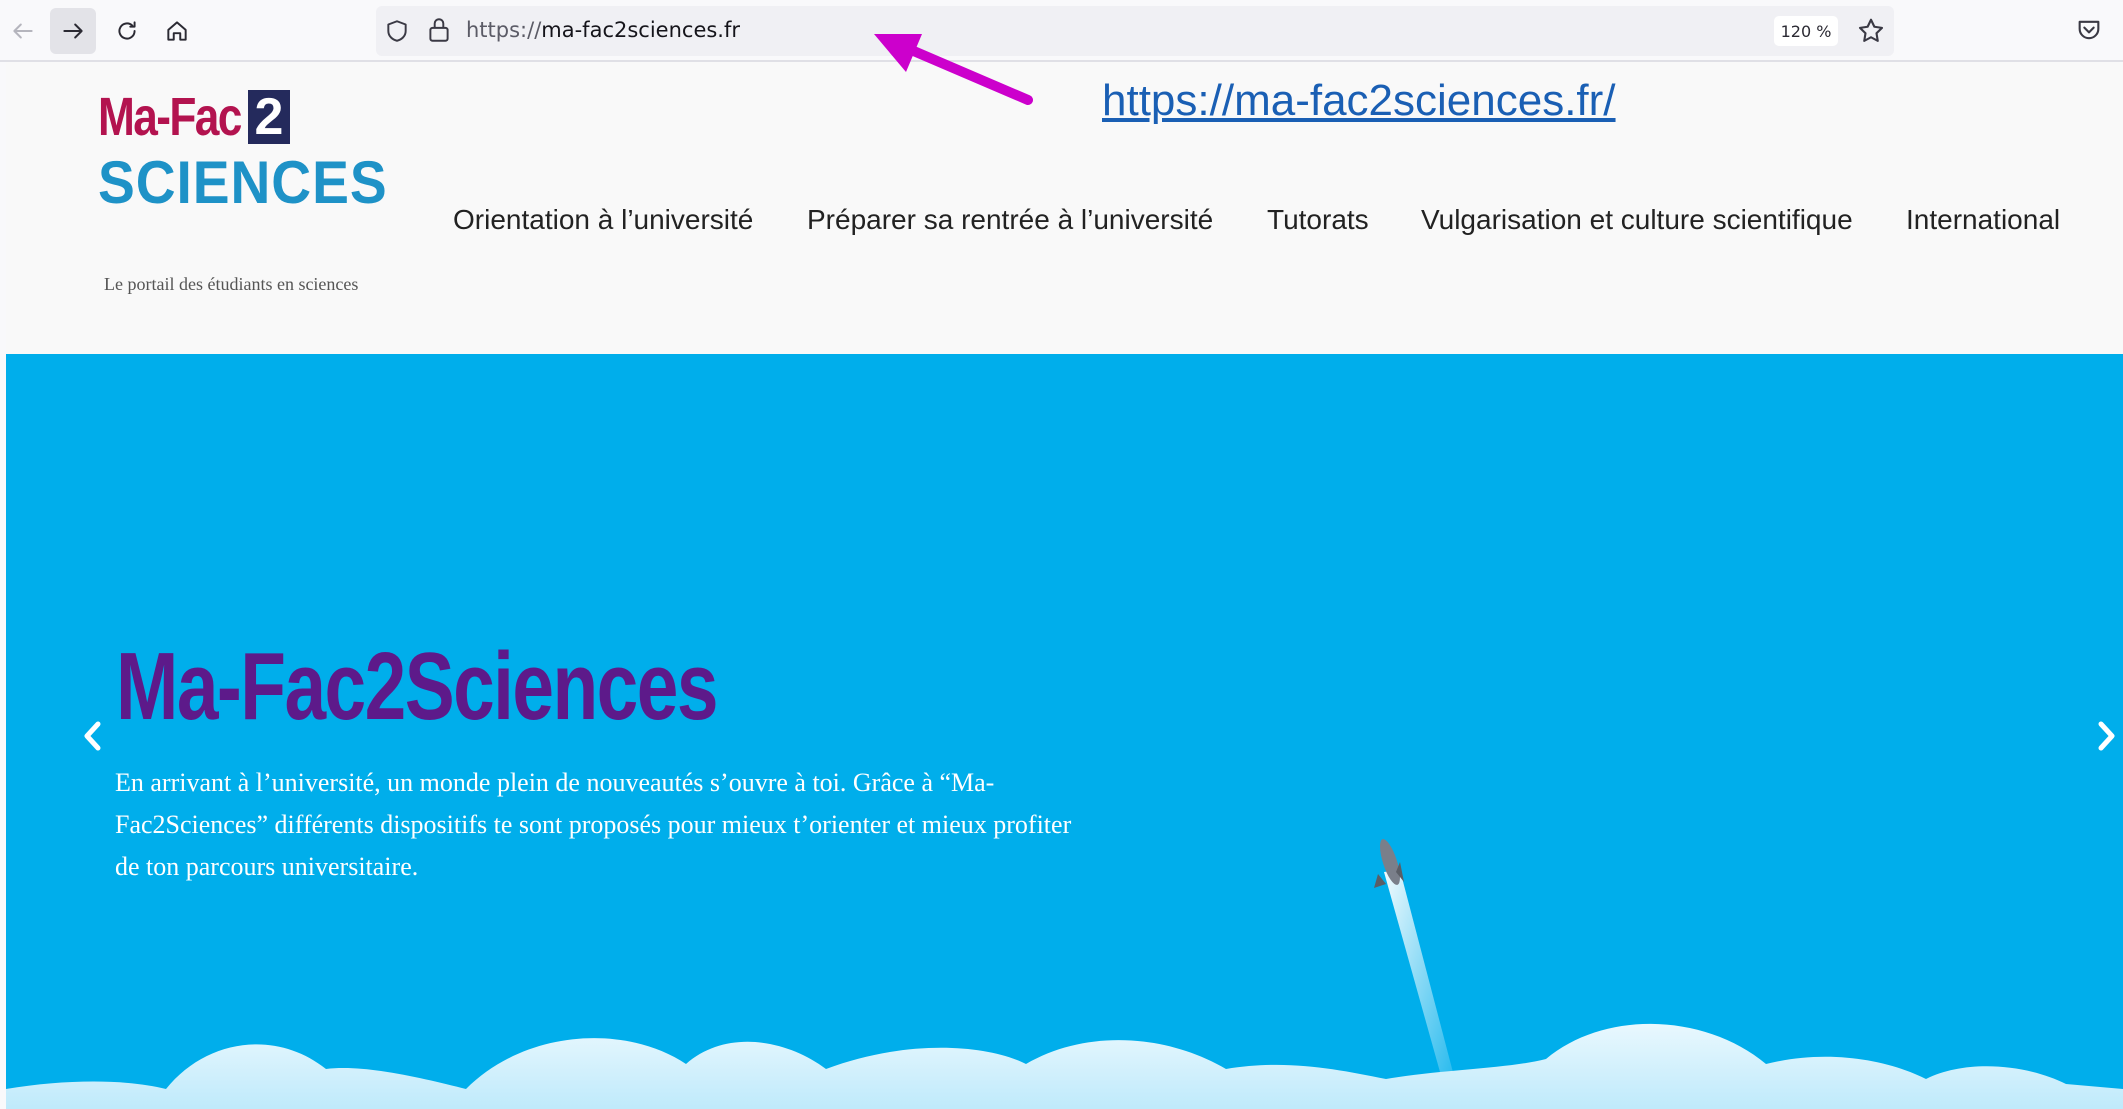 The height and width of the screenshot is (1109, 2123). I want to click on chevron-left-icon, so click(93, 736).